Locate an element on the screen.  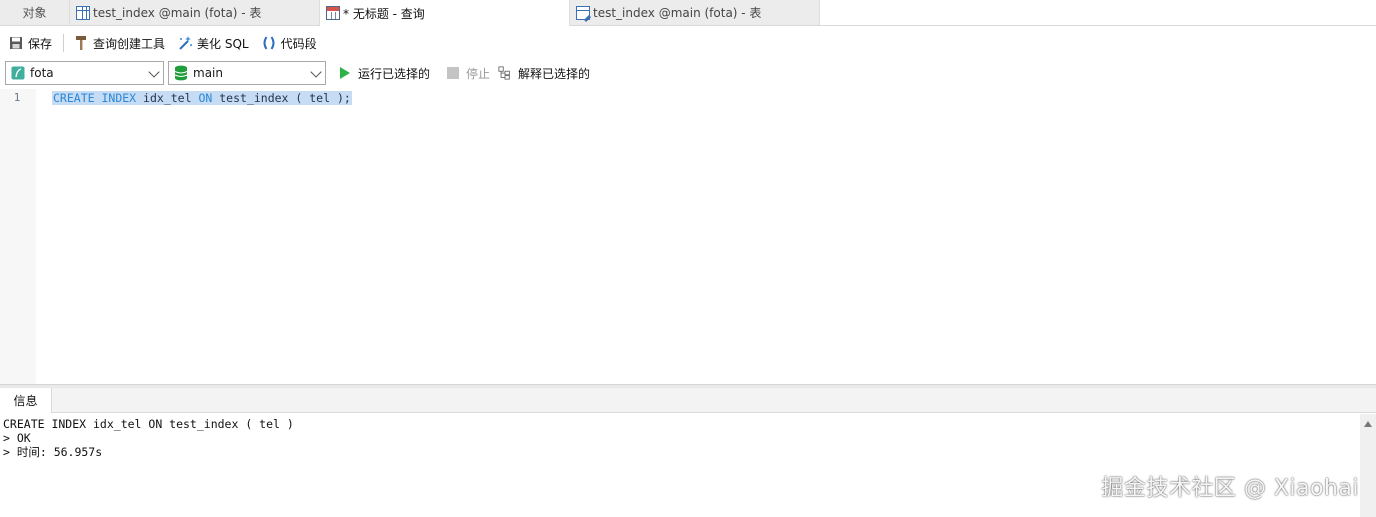
save-icon is located at coordinates (16, 43).